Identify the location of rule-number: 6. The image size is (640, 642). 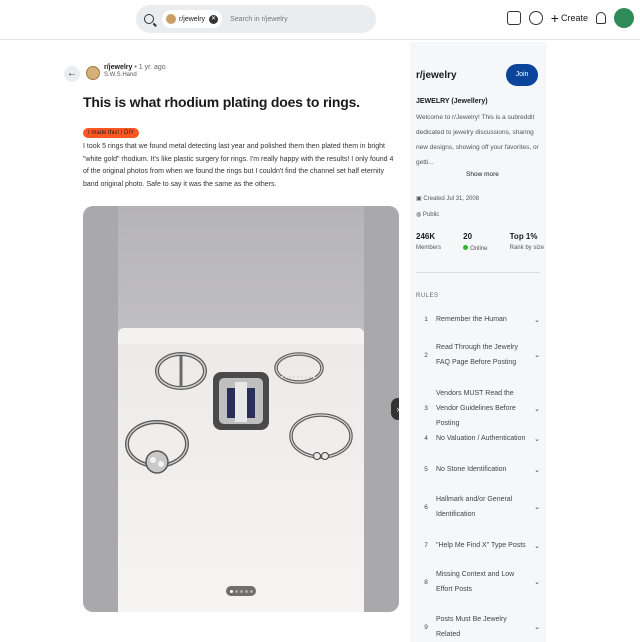
(426, 507).